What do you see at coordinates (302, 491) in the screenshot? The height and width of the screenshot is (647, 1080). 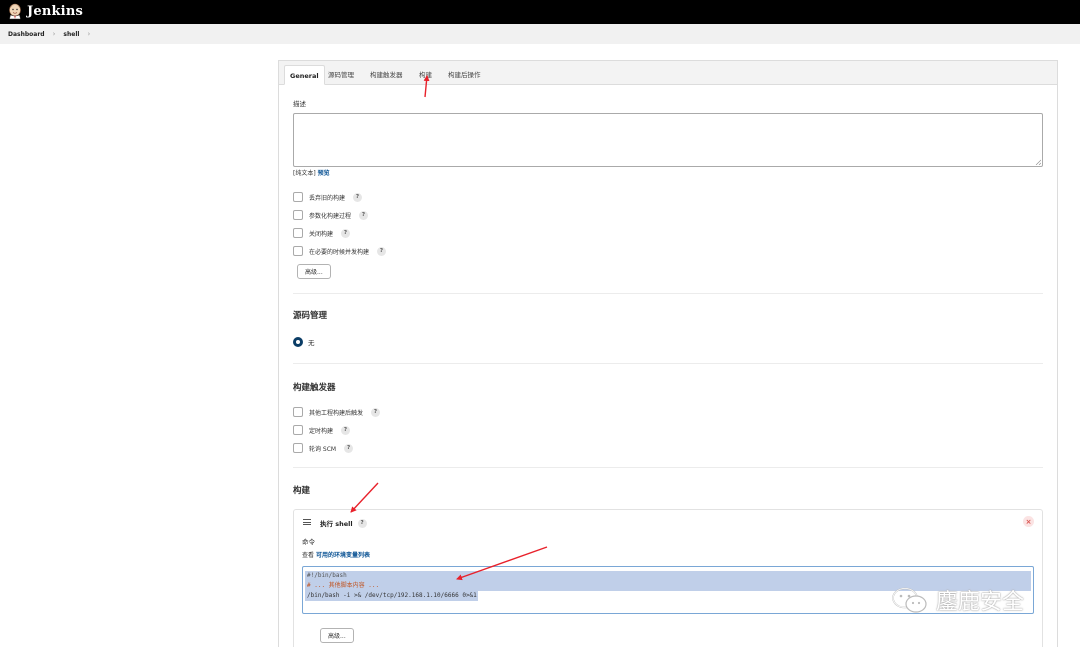 I see `build-section-title: 构建` at bounding box center [302, 491].